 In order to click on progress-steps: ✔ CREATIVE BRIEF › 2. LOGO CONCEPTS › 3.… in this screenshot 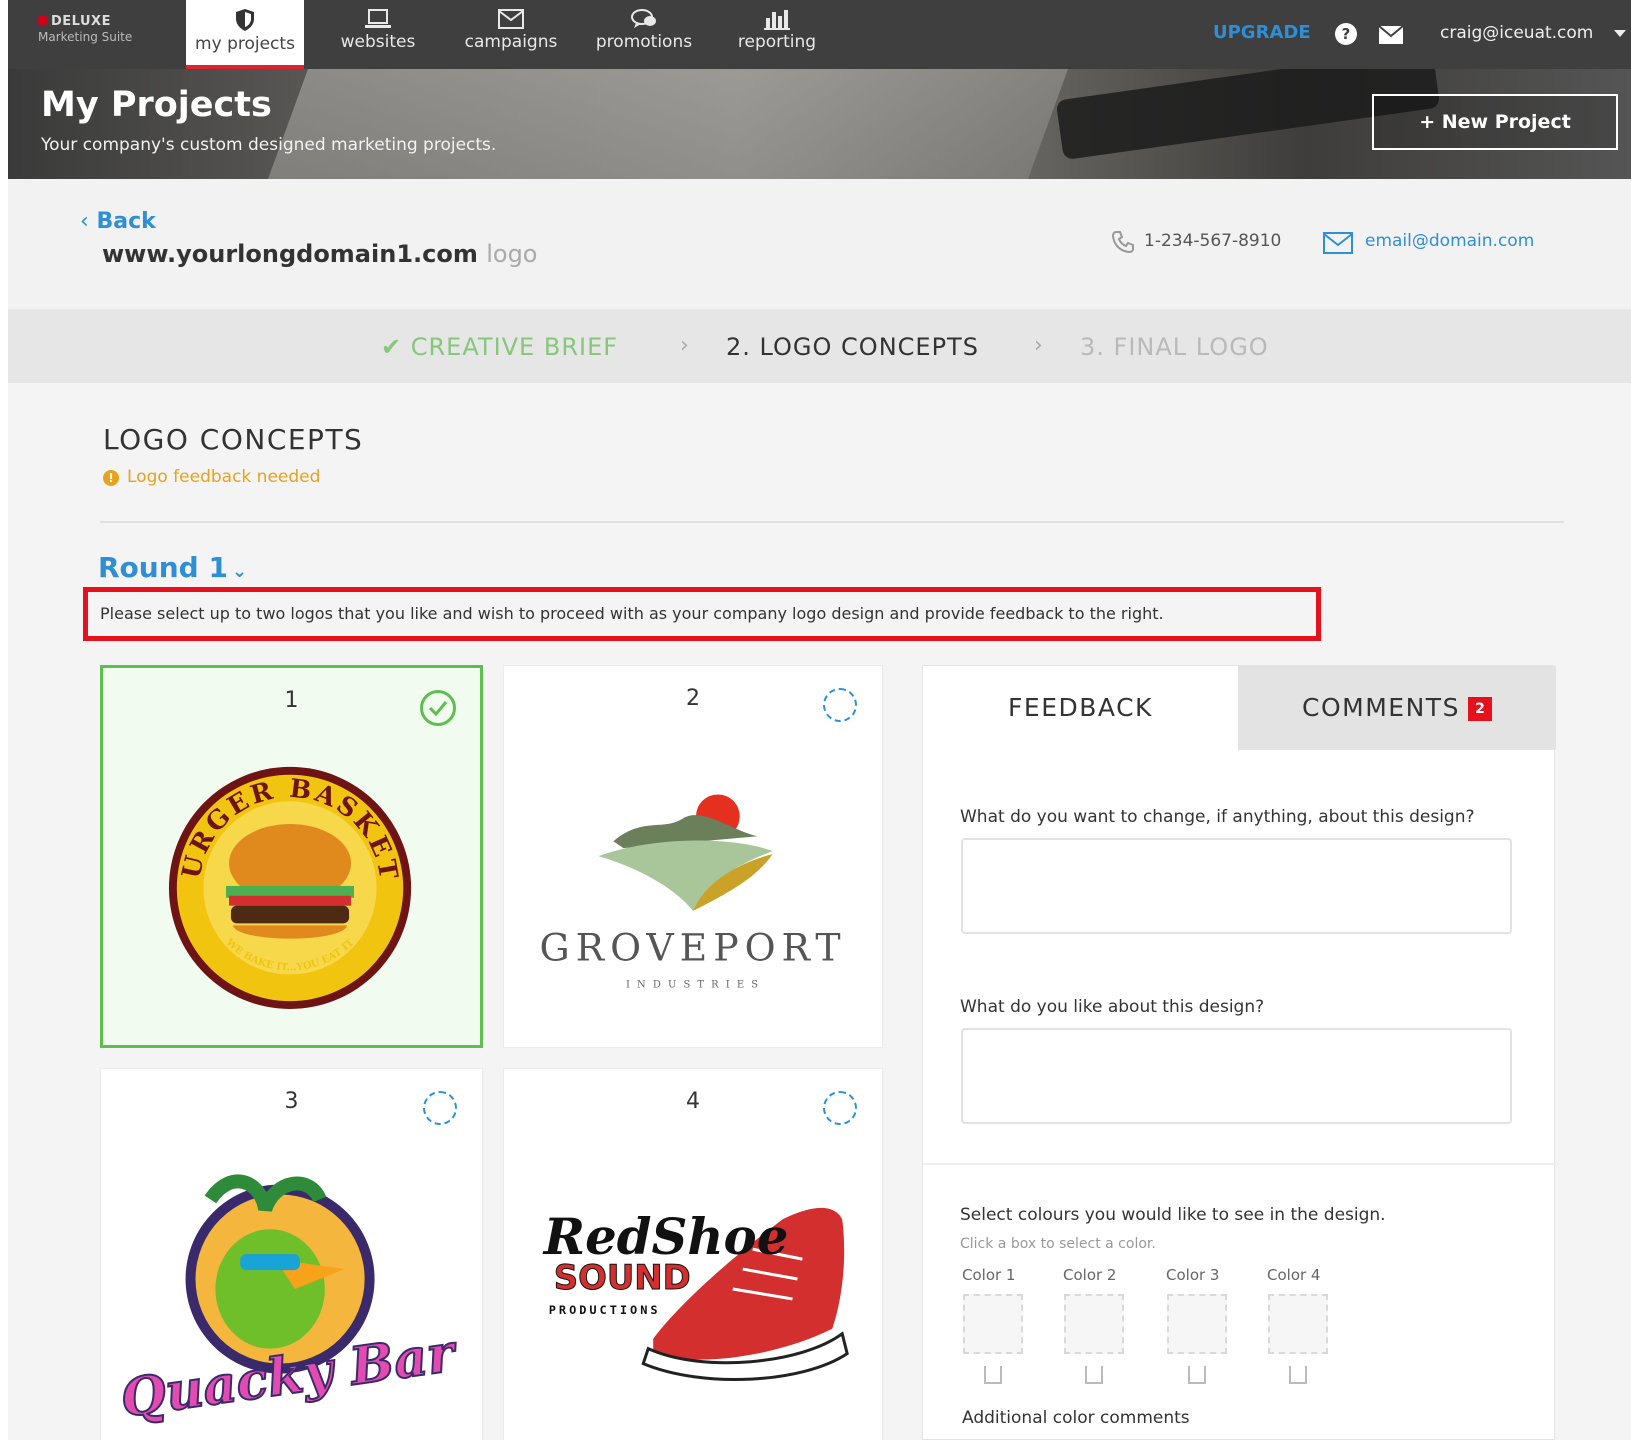, I will do `click(819, 346)`.